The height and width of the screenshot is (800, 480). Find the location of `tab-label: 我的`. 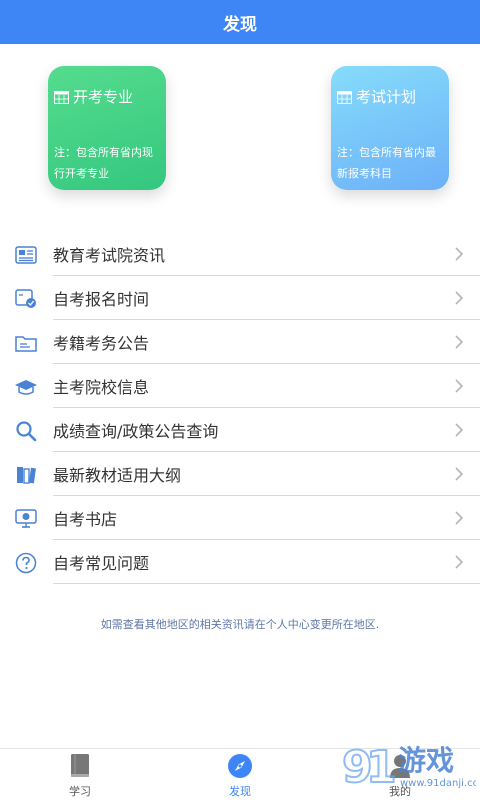

tab-label: 我的 is located at coordinates (400, 791).